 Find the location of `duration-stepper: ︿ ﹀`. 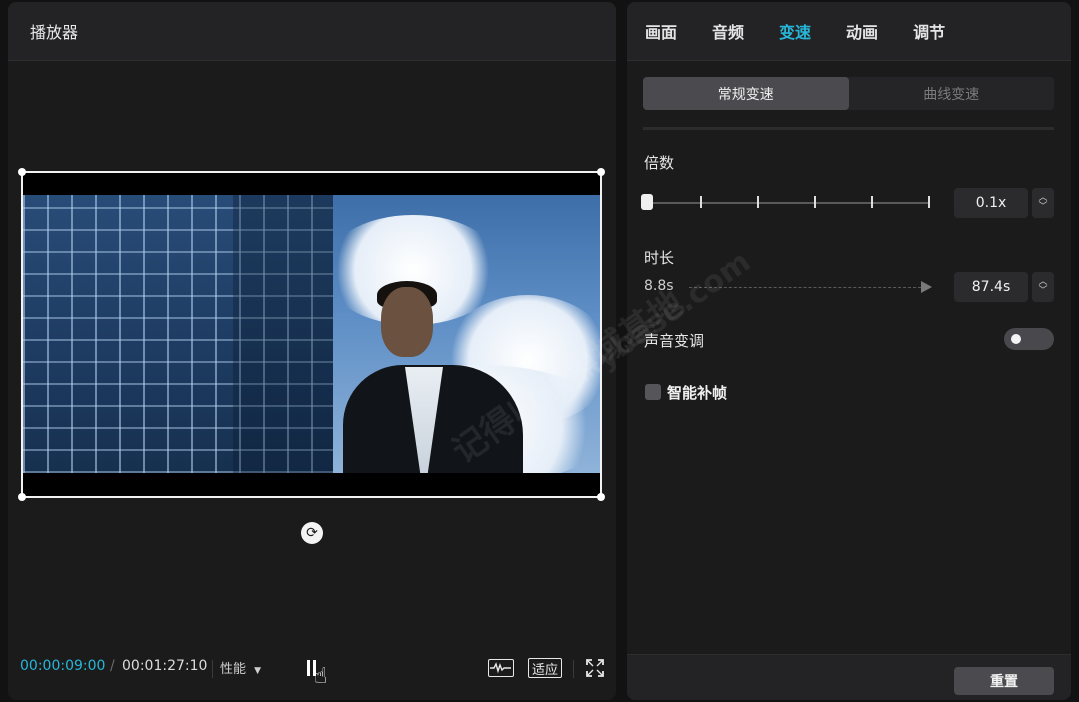

duration-stepper: ︿ ﹀ is located at coordinates (1043, 287).